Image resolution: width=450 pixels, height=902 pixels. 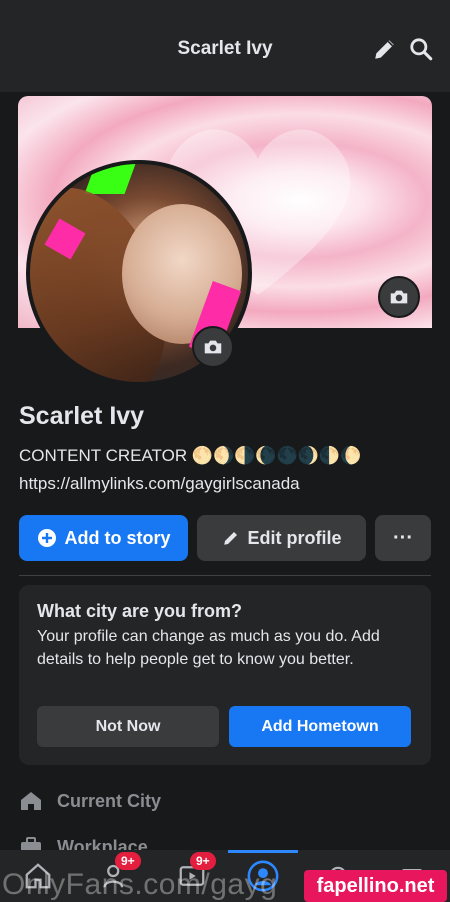 I want to click on more-options-label: ···, so click(x=403, y=537).